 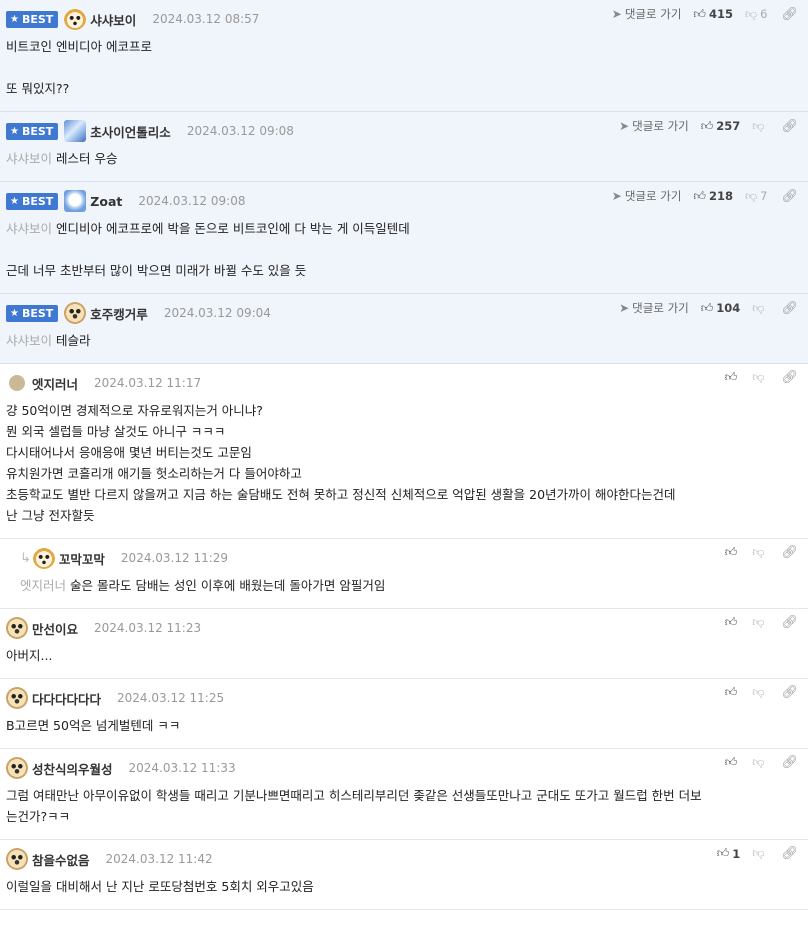 I want to click on comment-date: 2024.03.12 11:29, so click(x=174, y=558).